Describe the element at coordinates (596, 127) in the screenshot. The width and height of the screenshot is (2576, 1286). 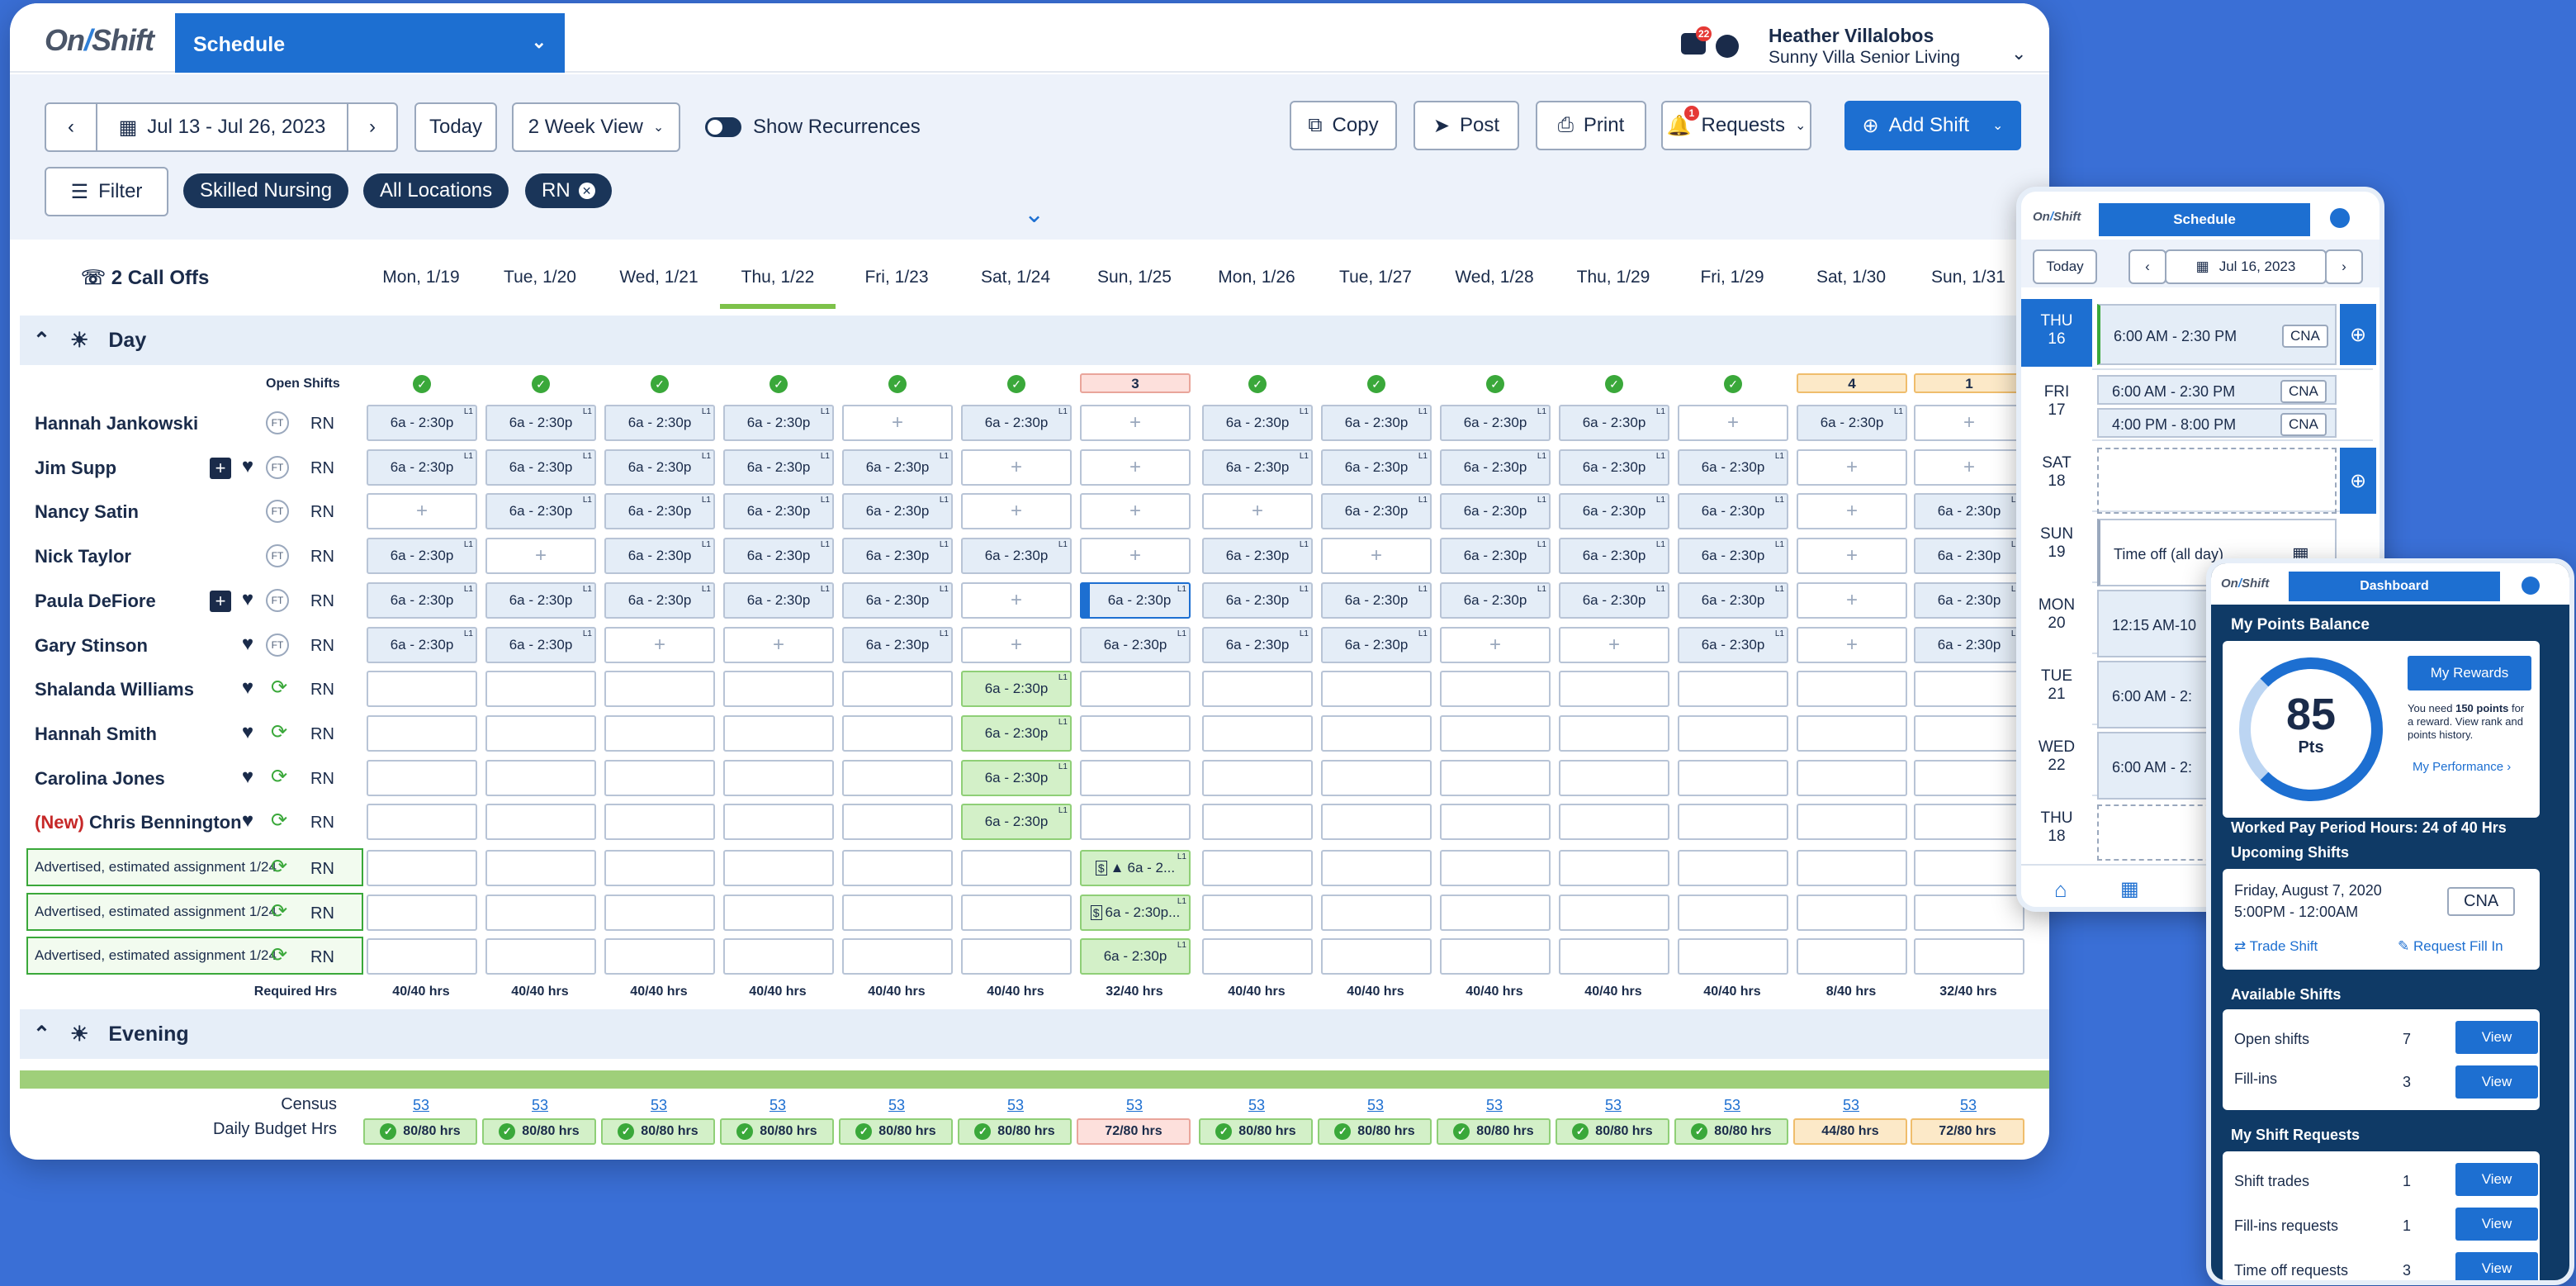
I see `view-select: 2 Week View ⌄` at that location.